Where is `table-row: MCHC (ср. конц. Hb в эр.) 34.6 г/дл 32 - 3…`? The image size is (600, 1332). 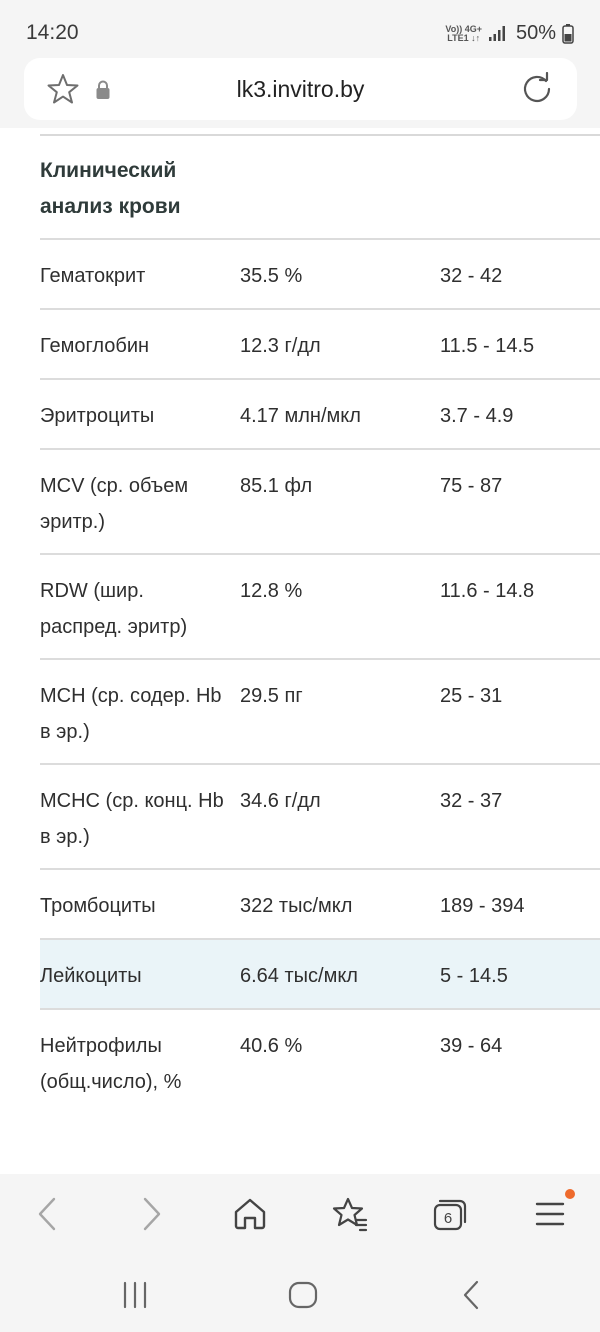 table-row: MCHC (ср. конц. Hb в эр.) 34.6 г/дл 32 - 3… is located at coordinates (320, 815).